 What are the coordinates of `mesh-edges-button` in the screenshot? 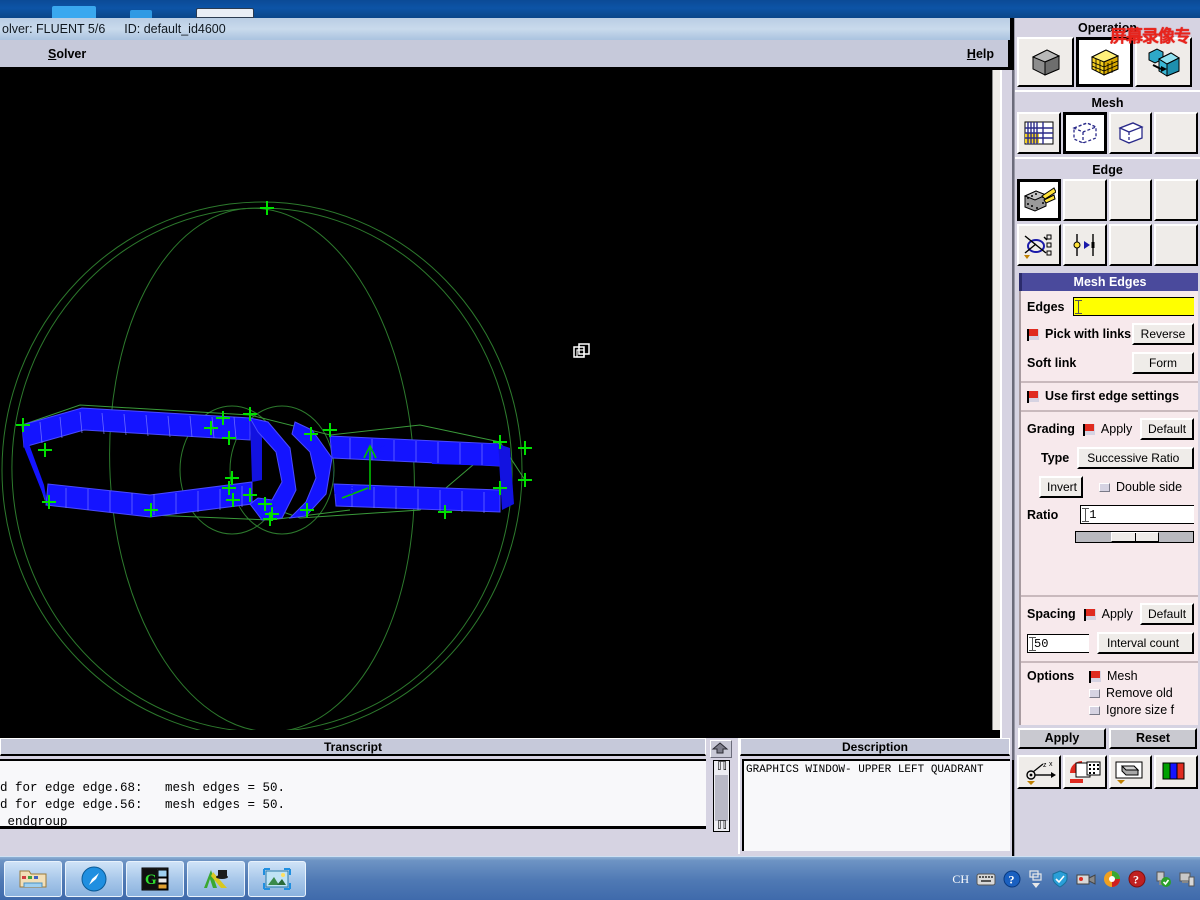 It's located at (1084, 133).